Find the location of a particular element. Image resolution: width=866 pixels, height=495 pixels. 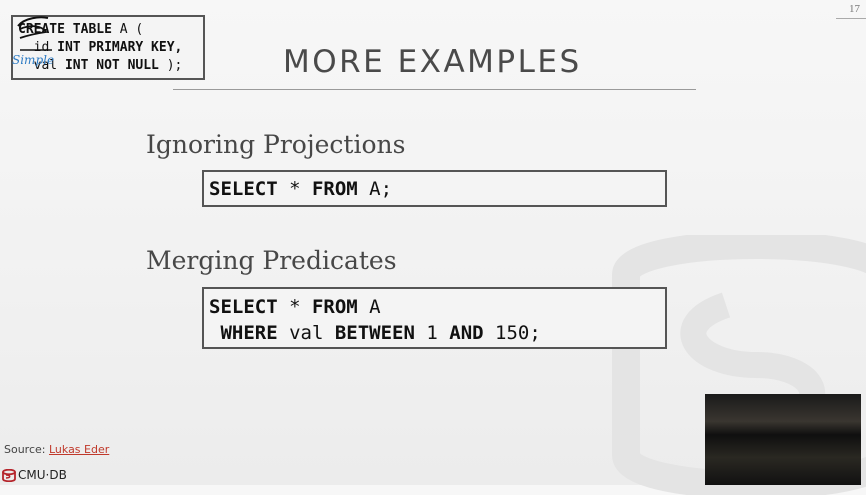

slide-number-rule is located at coordinates (851, 18).